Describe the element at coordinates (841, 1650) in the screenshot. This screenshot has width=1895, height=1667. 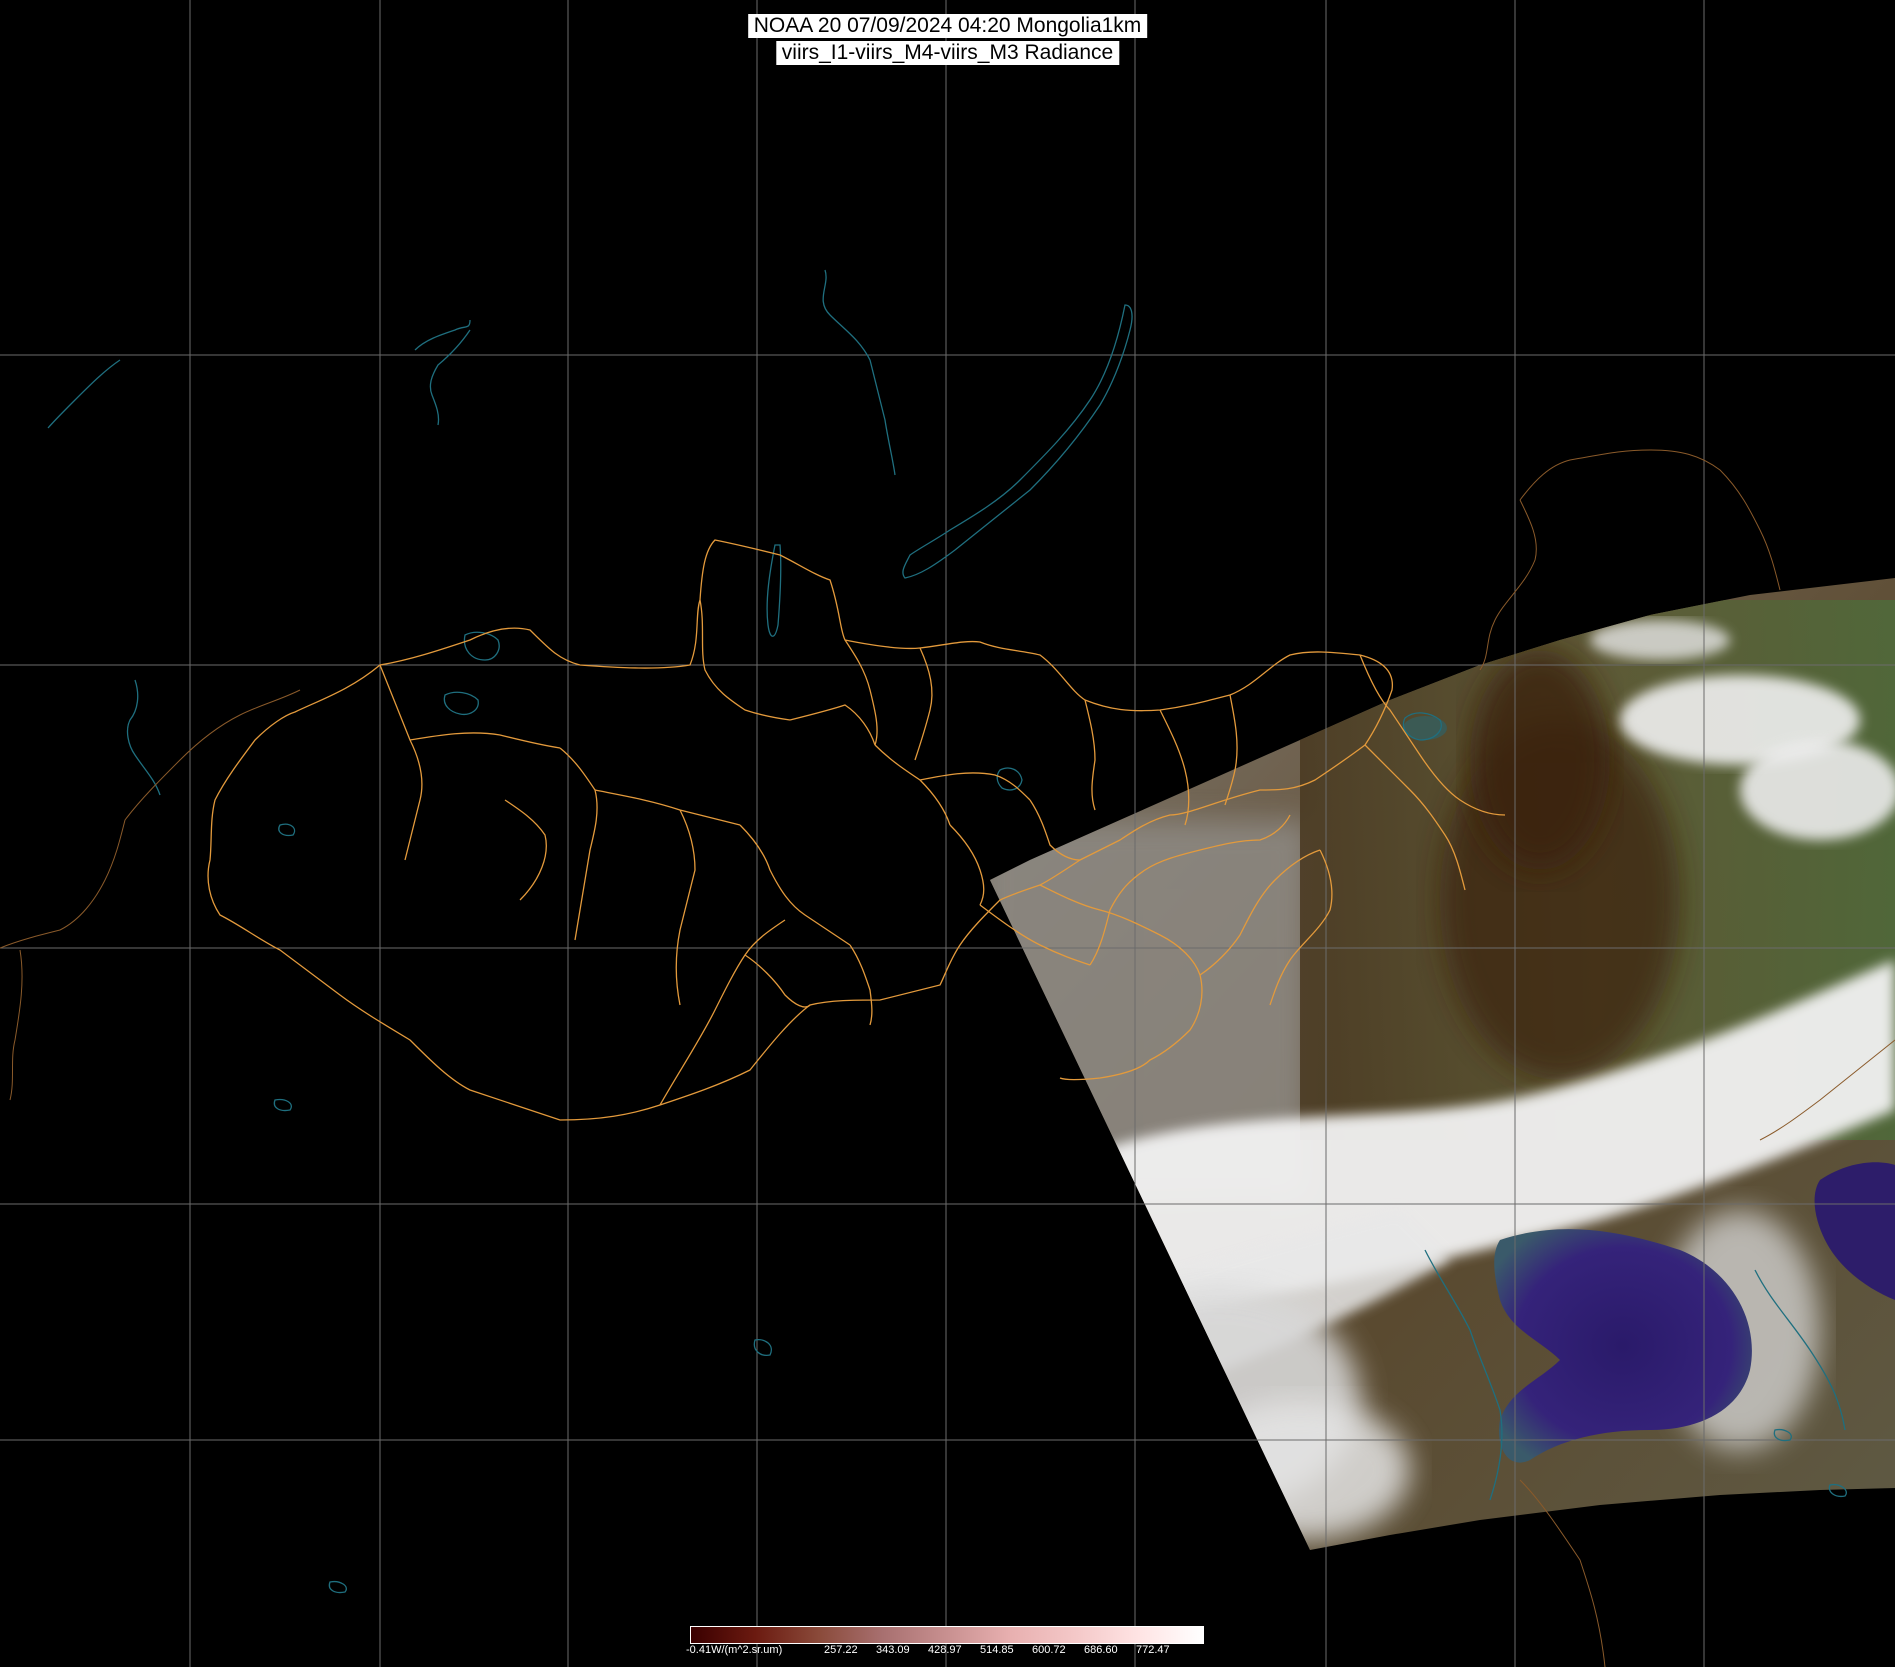
I see `colorbar-label: 257.22` at that location.